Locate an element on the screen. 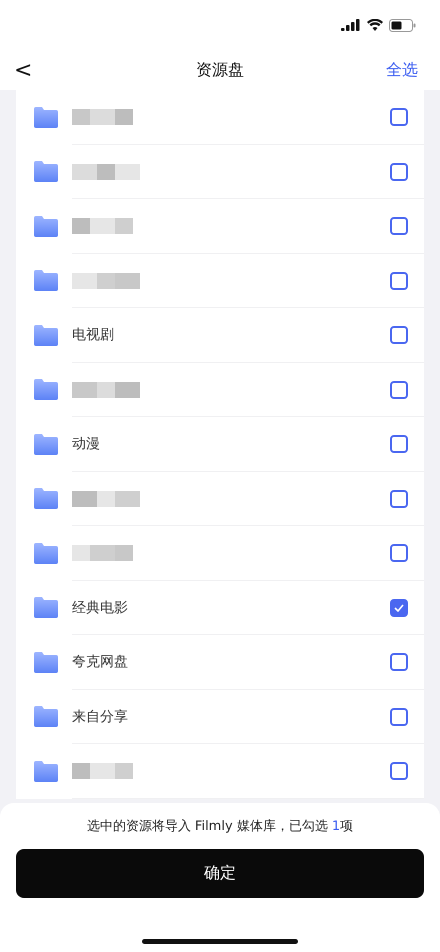 Image resolution: width=440 pixels, height=952 pixels. folder-name: 来自分享 is located at coordinates (100, 717).